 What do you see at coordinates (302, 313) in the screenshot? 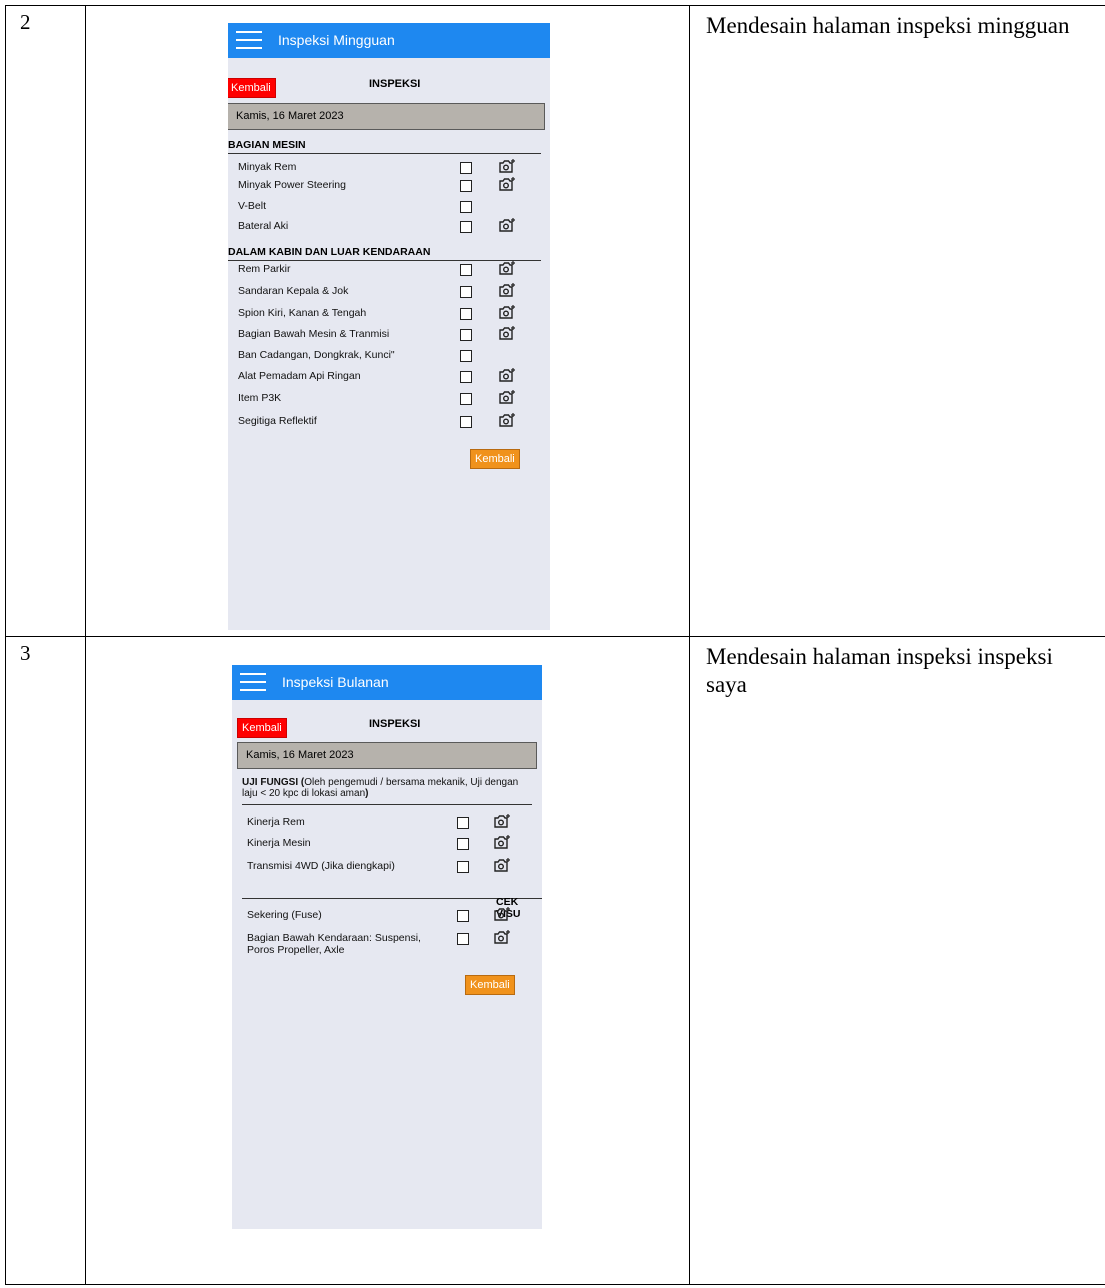
I see `checklist-item-label: Spion Kiri, Kanan & Tengah` at bounding box center [302, 313].